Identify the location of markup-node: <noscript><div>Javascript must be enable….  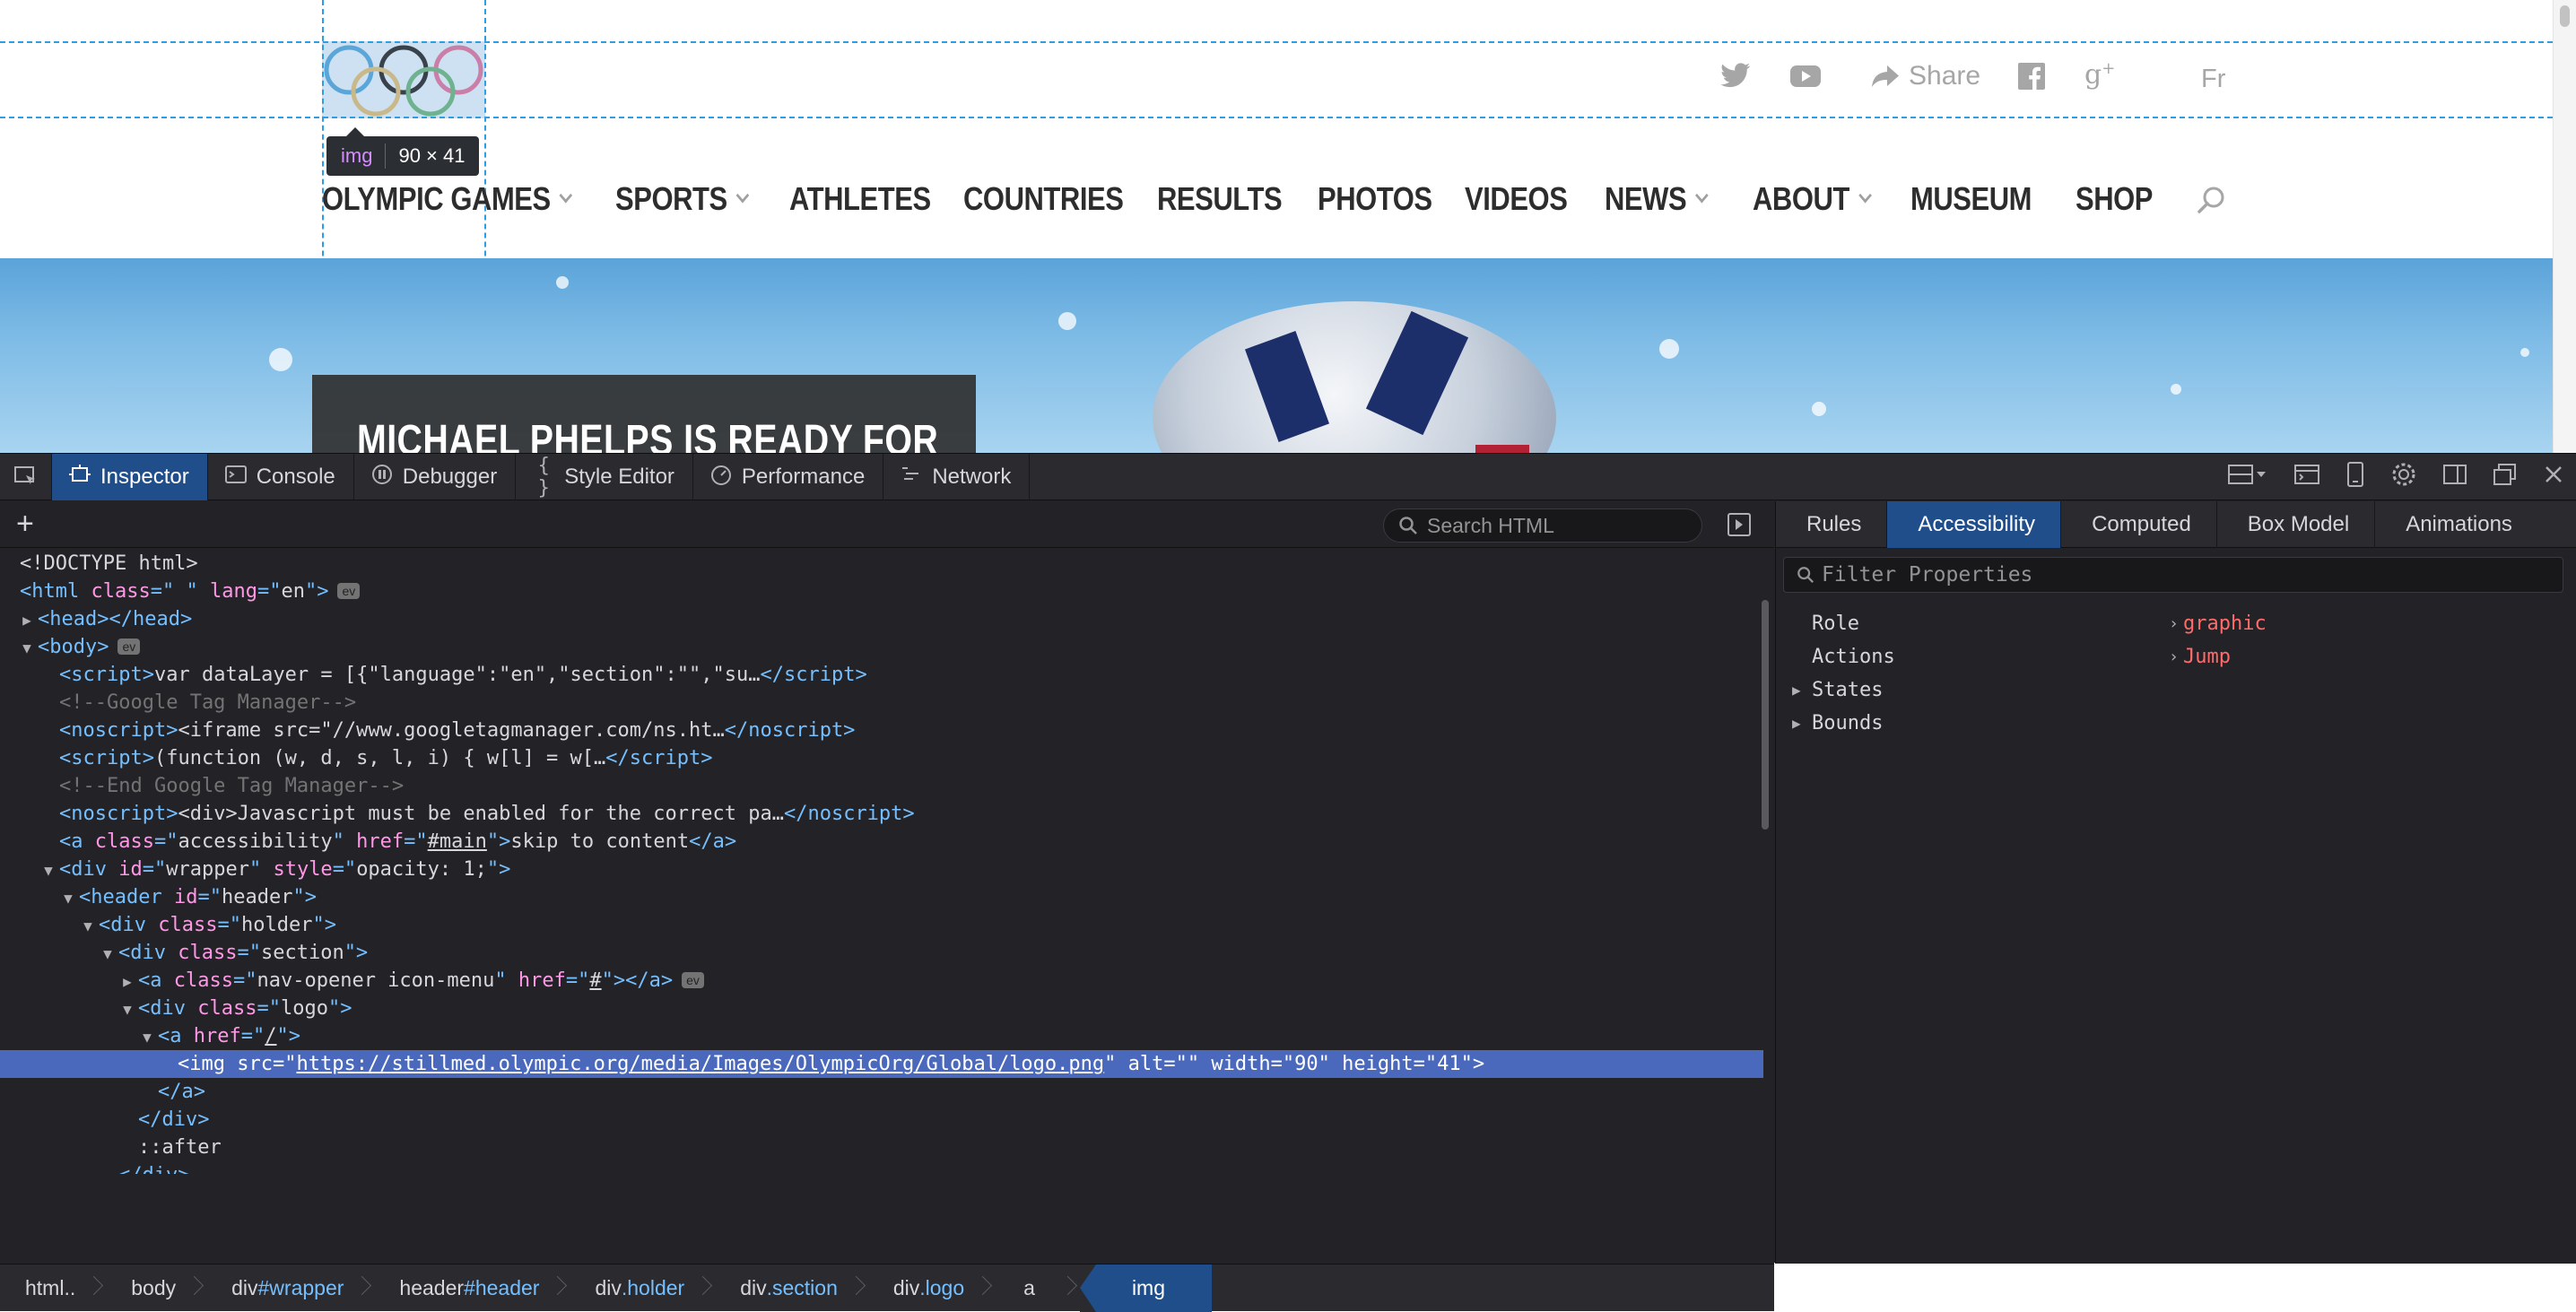
(881, 814).